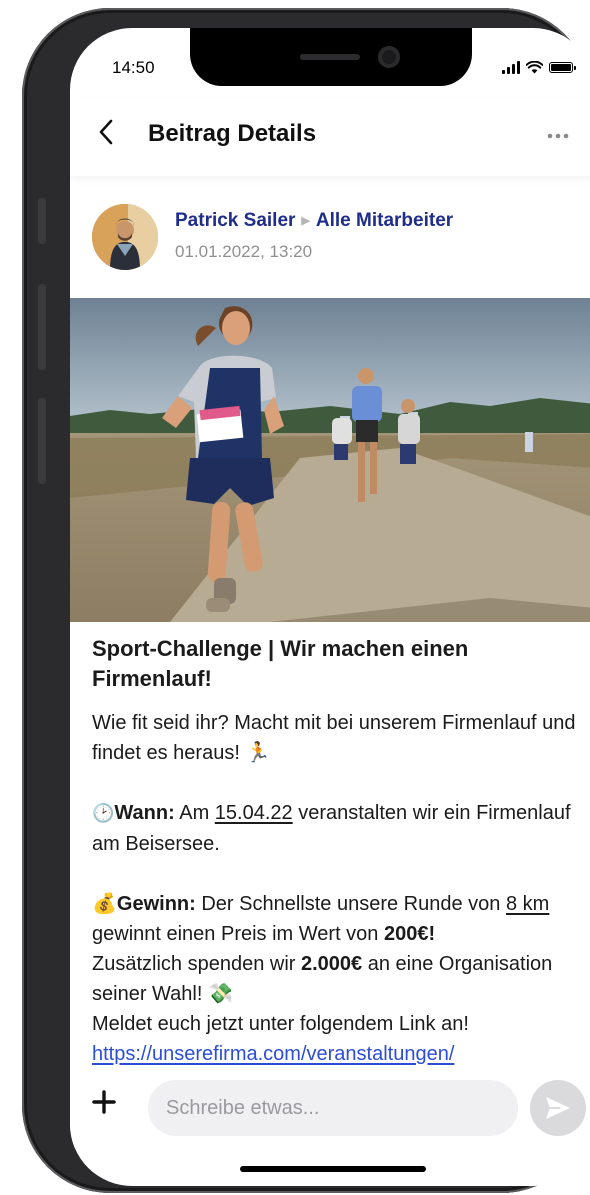 This screenshot has height=1195, width=590. What do you see at coordinates (333, 1169) in the screenshot?
I see `home-indicator` at bounding box center [333, 1169].